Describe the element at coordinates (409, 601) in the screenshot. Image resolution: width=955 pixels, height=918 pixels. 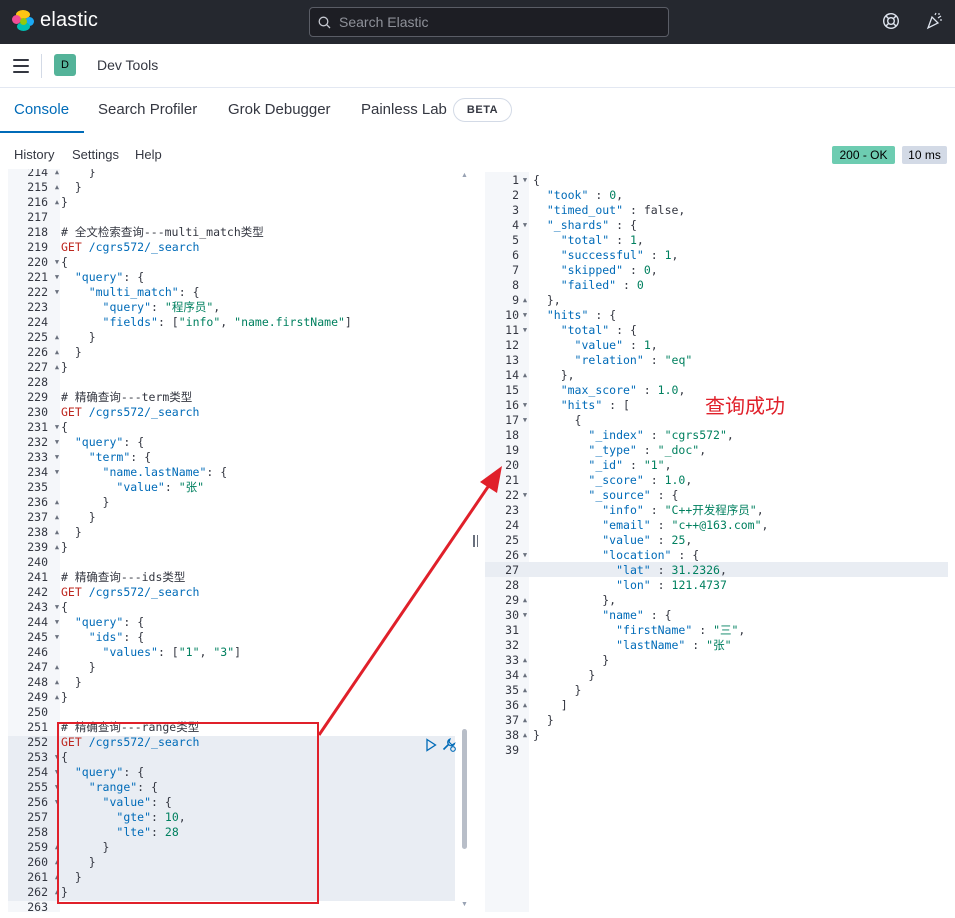
I see `annotation-arrow` at that location.